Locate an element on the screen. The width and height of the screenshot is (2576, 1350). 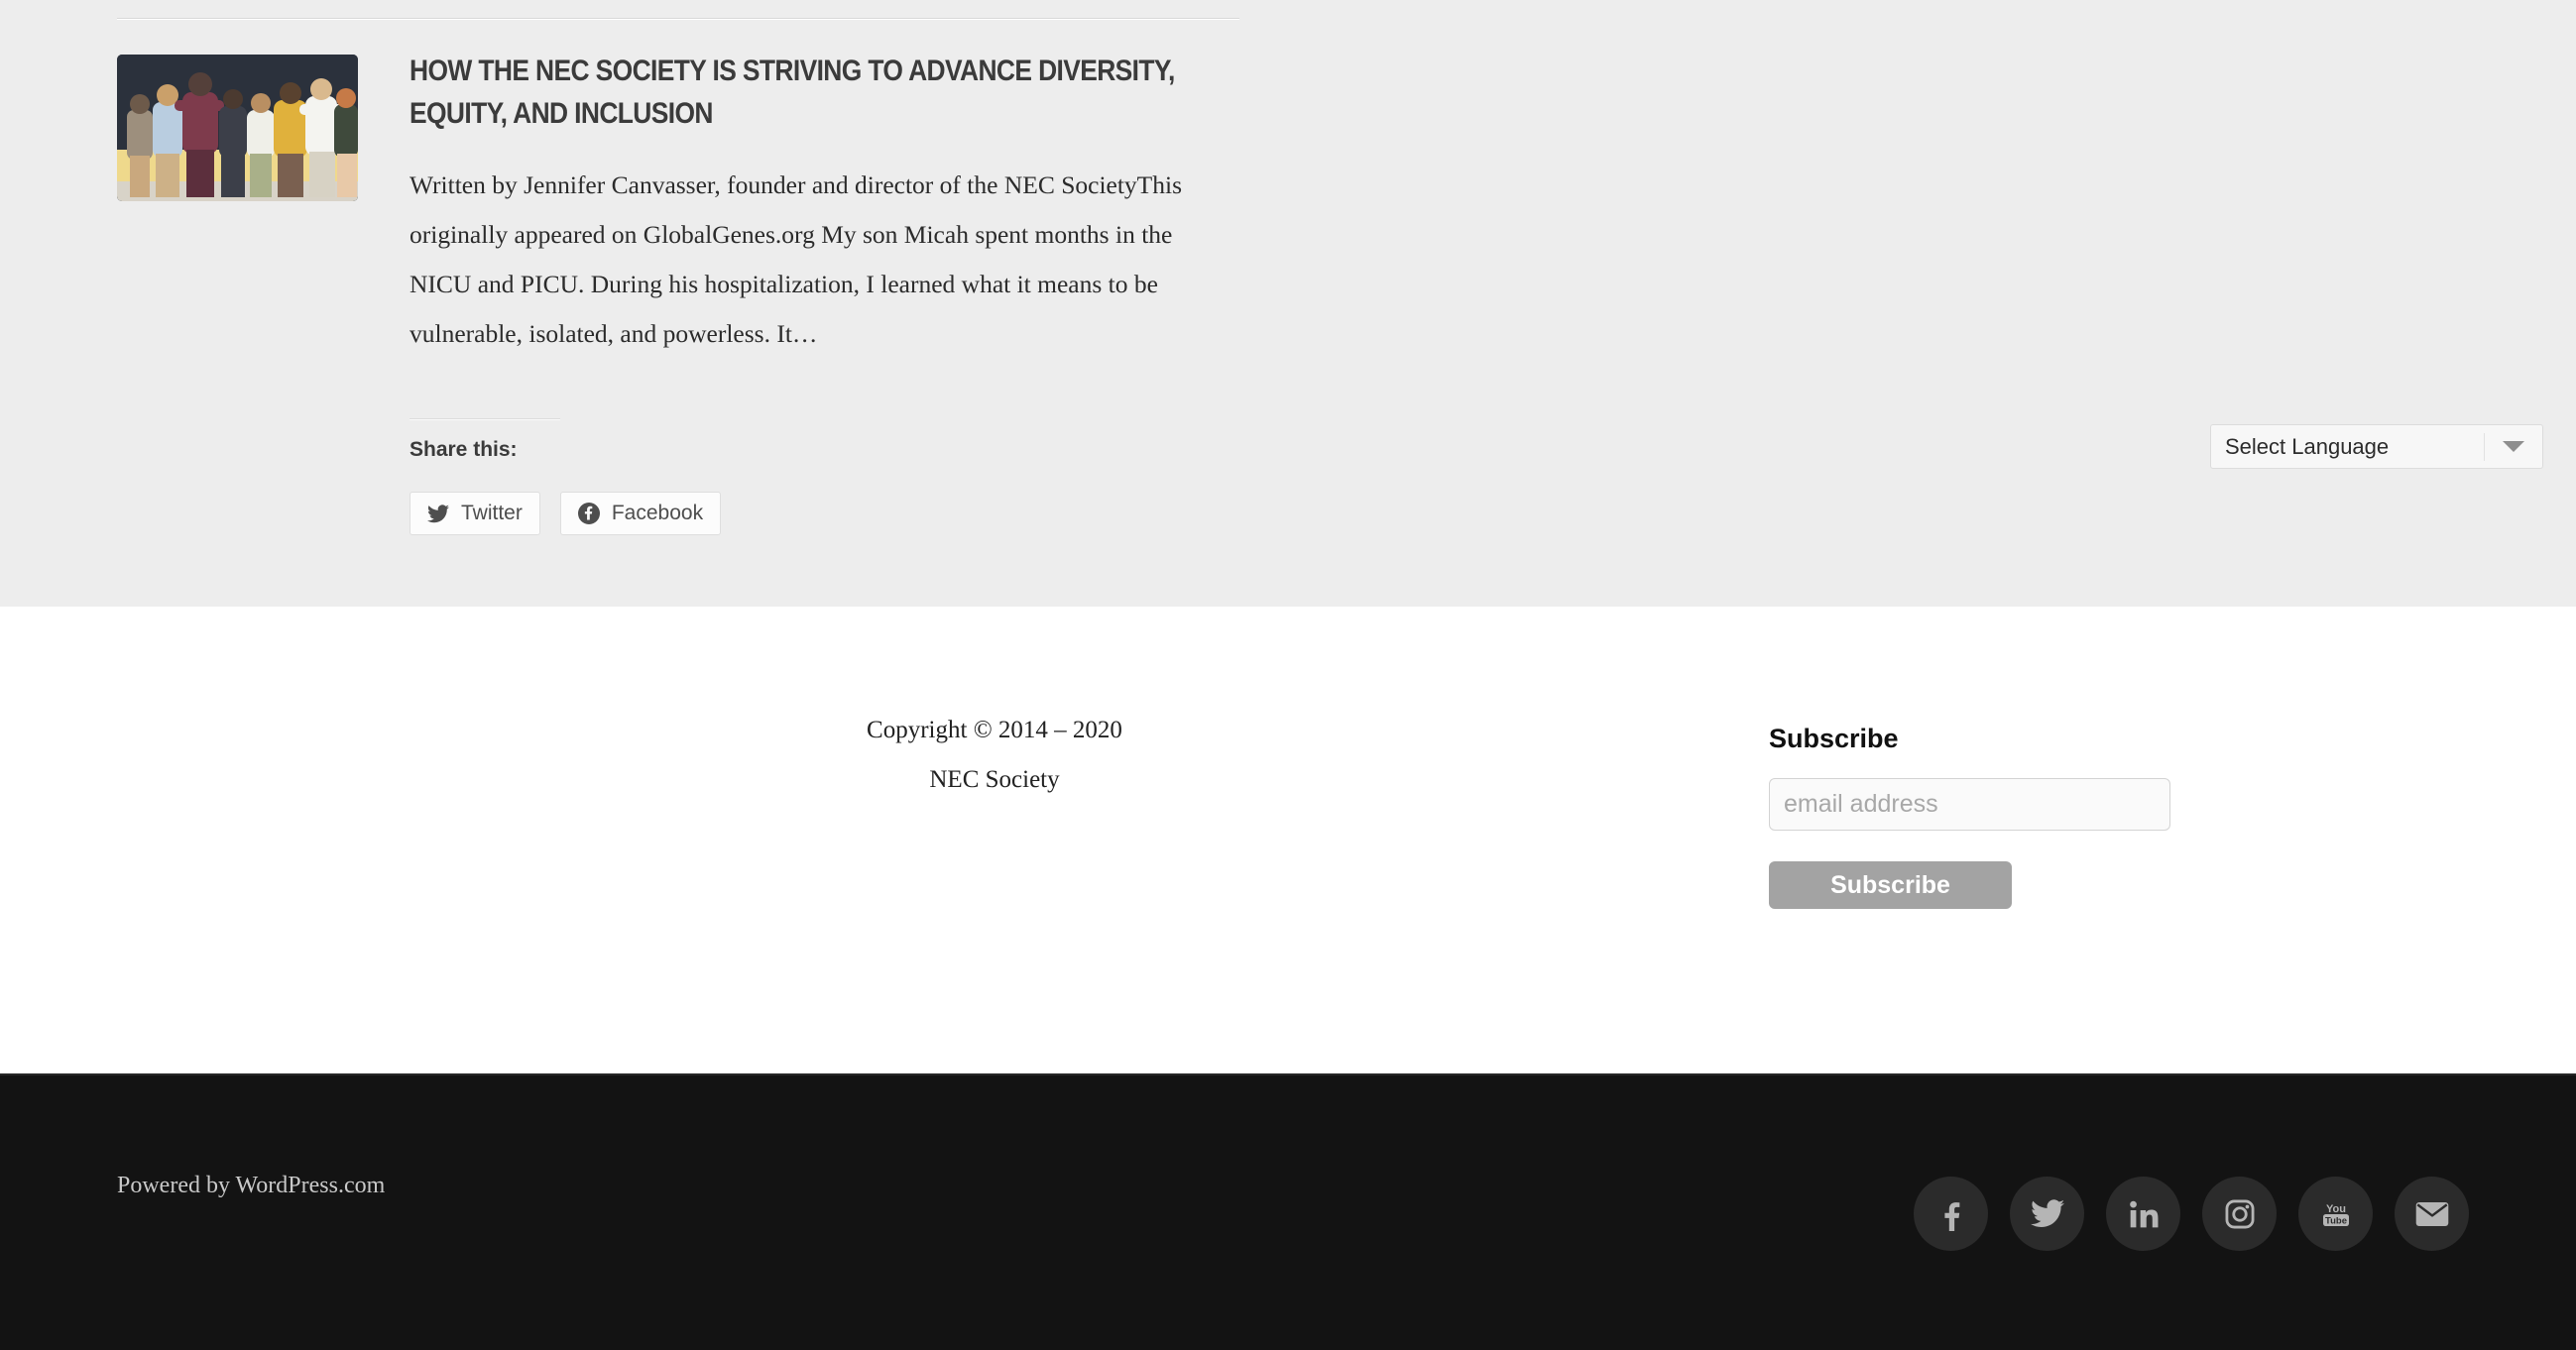
share-buttons: Twitter Facebook is located at coordinates (566, 513).